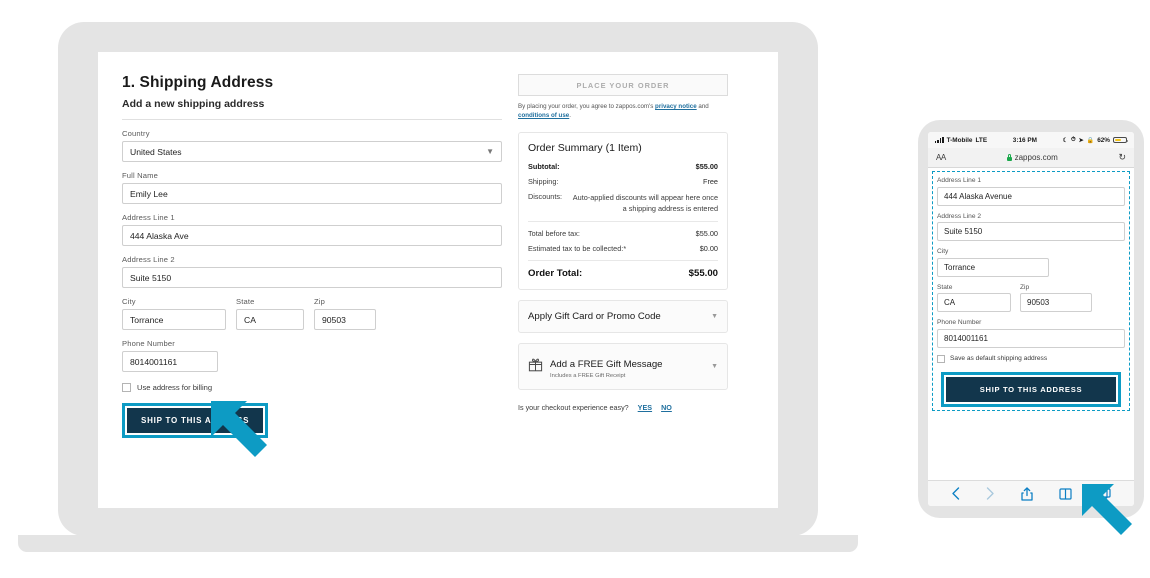 The height and width of the screenshot is (578, 1150). I want to click on phone-city-label: City, so click(943, 251).